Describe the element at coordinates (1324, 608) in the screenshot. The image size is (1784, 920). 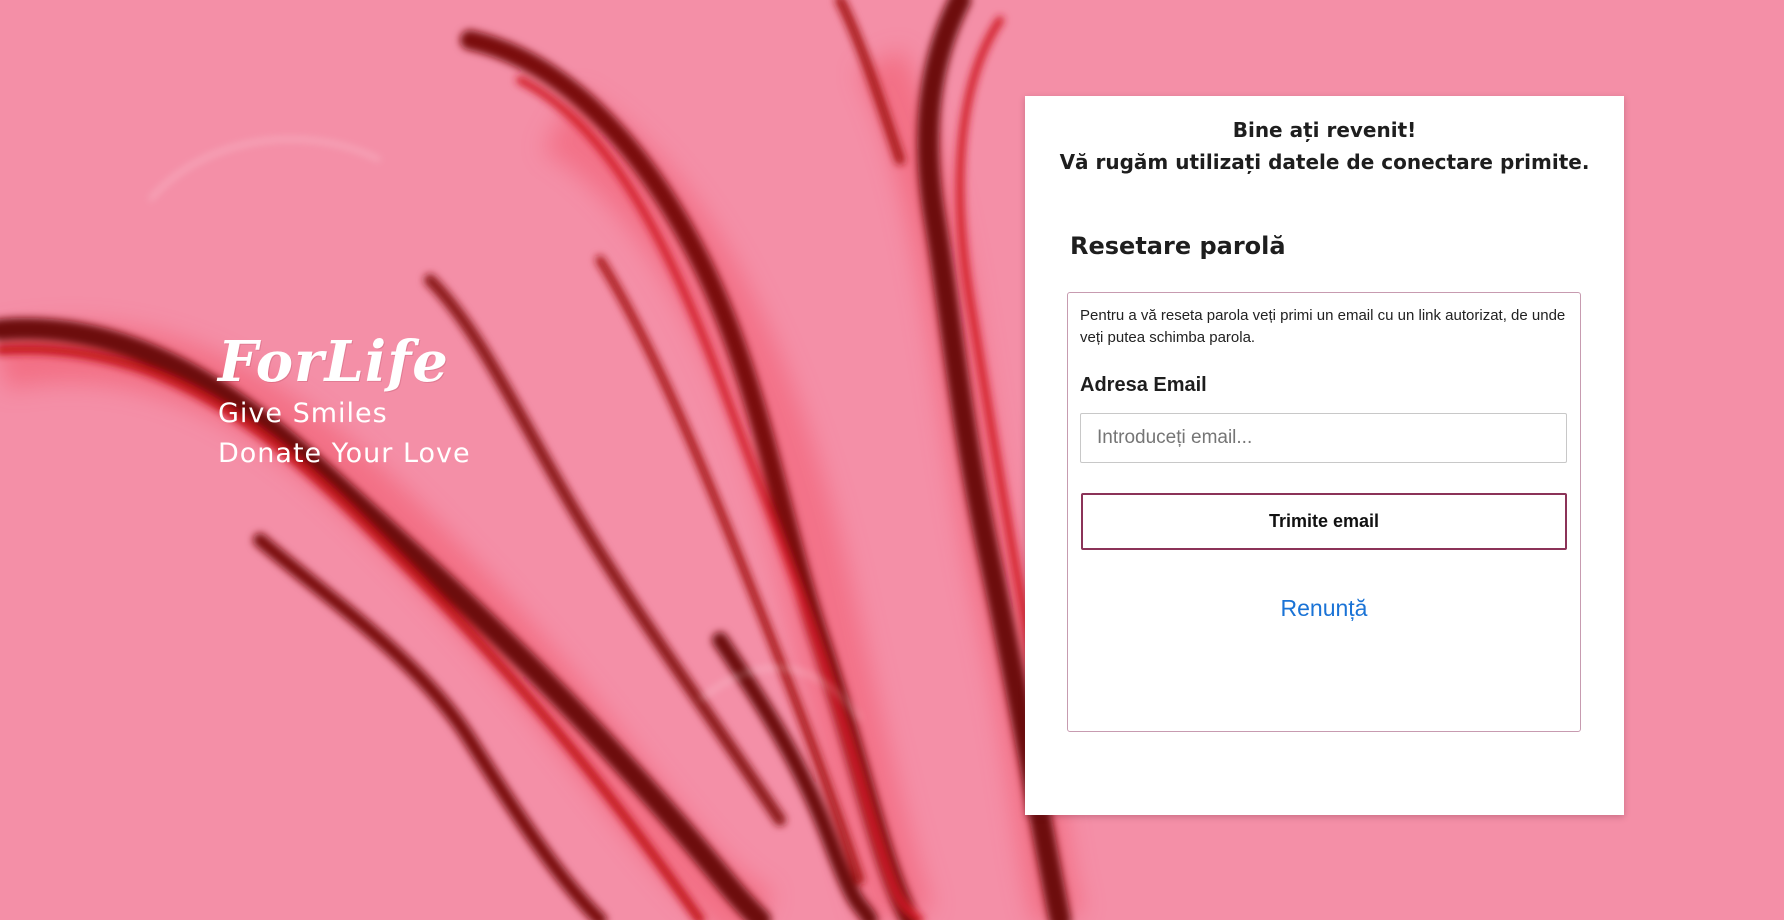
I see `cancel-link: Renunță` at that location.